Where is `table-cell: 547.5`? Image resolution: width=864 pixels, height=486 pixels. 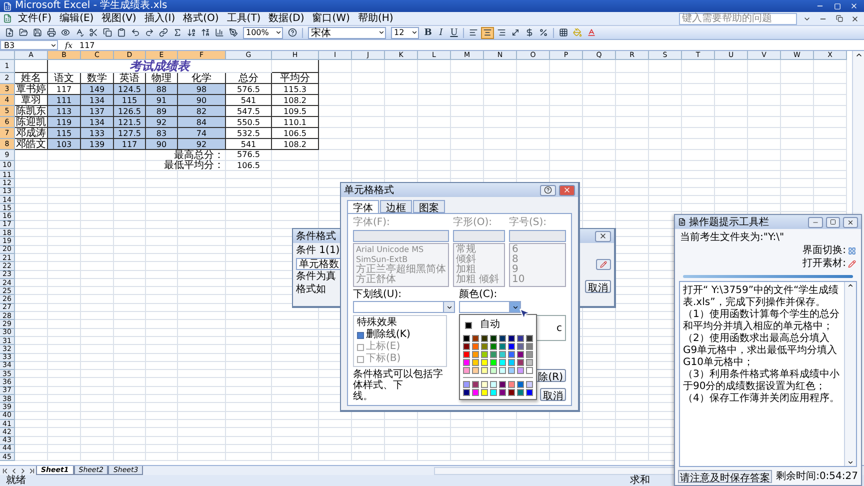 table-cell: 547.5 is located at coordinates (249, 111).